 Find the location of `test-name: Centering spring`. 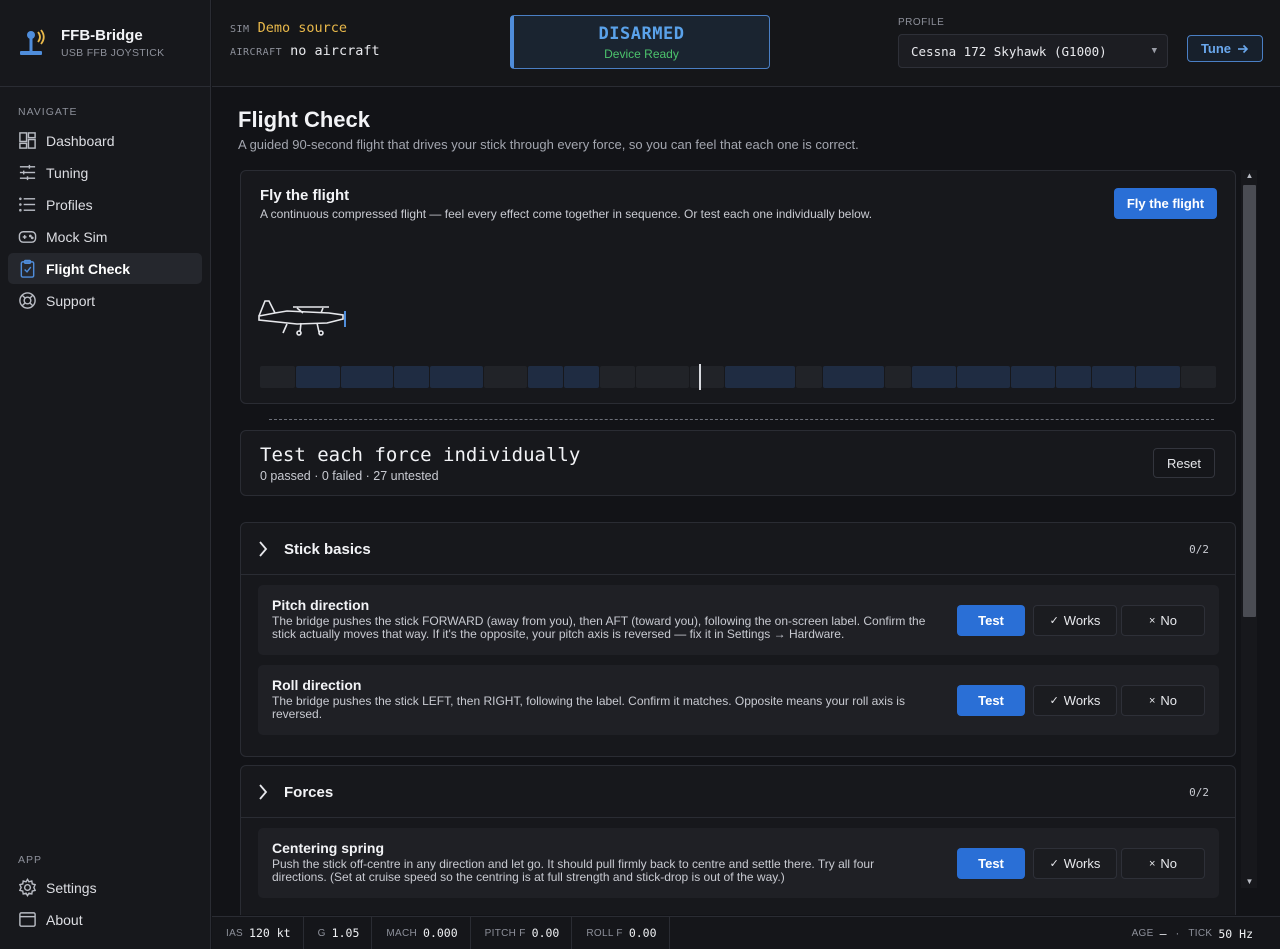

test-name: Centering spring is located at coordinates (328, 848).